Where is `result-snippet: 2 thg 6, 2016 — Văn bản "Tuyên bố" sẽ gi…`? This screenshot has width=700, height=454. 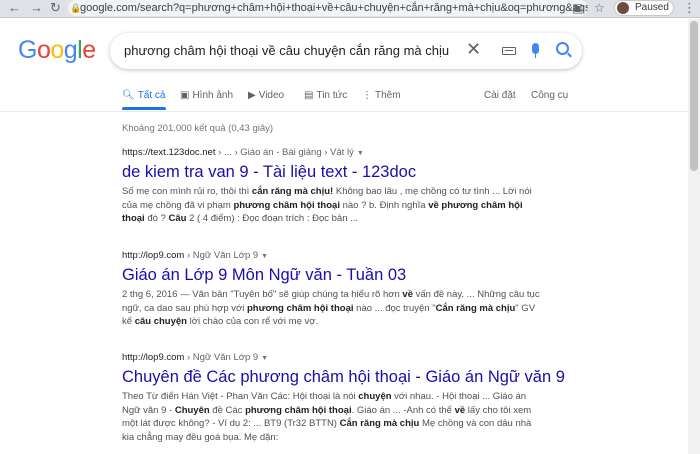 result-snippet: 2 thg 6, 2016 — Văn bản "Tuyên bố" sẽ gi… is located at coordinates (331, 308).